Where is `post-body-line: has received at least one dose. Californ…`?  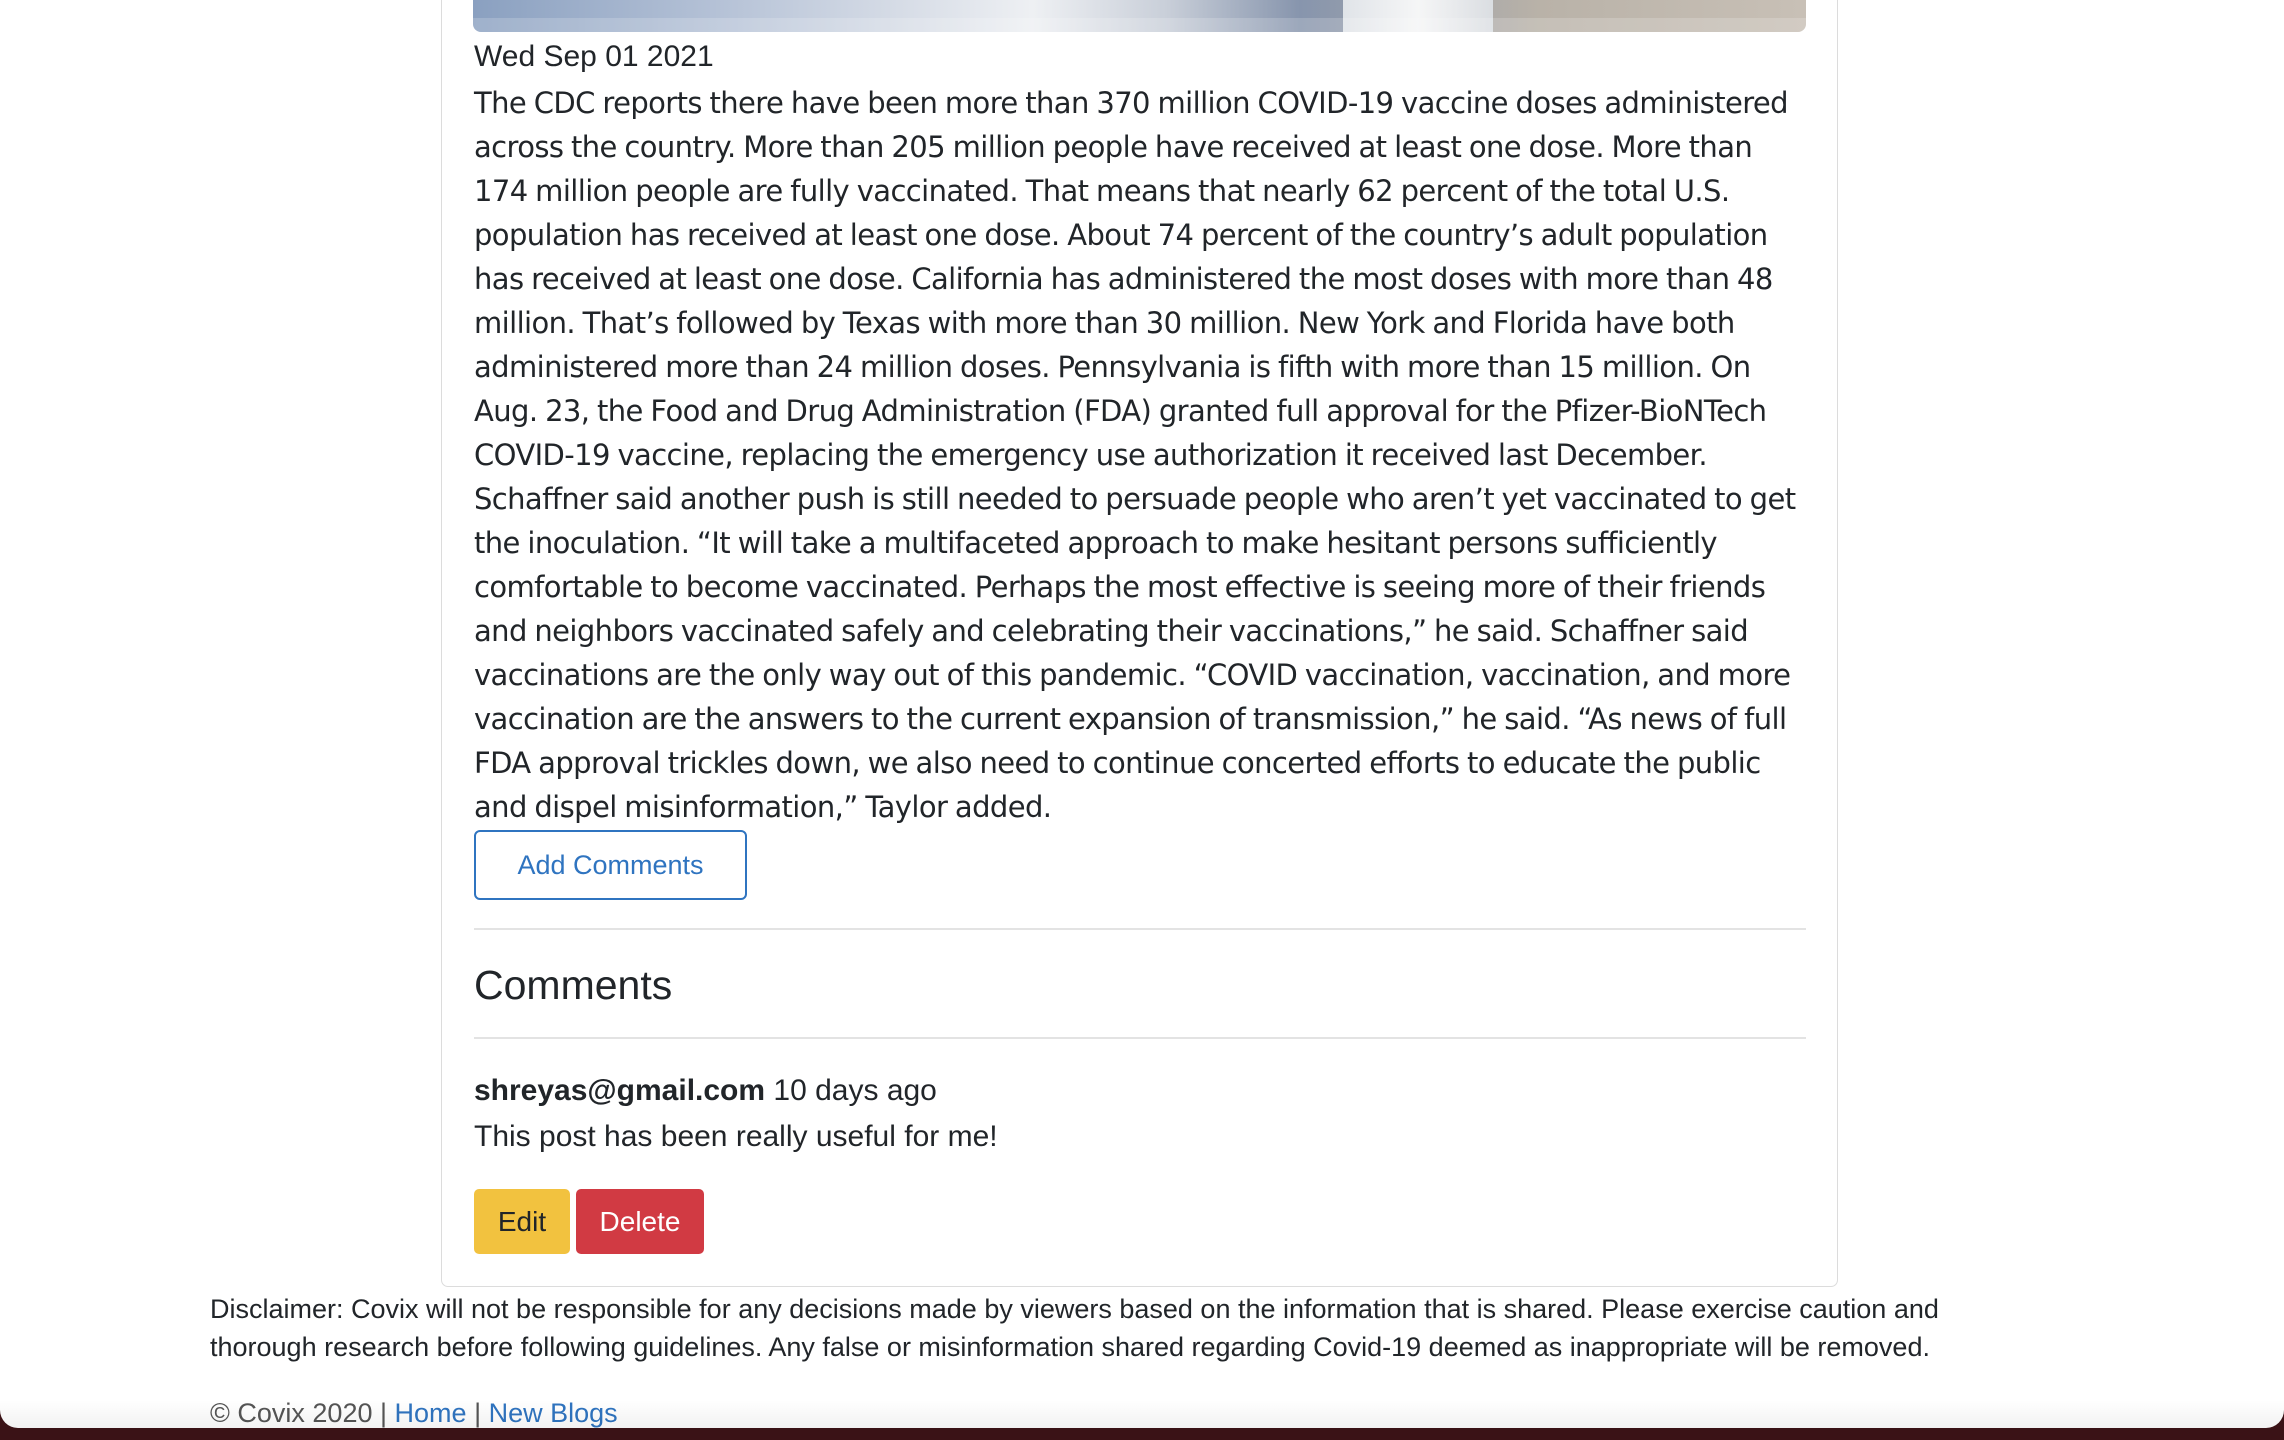
post-body-line: has received at least one dose. Californ… is located at coordinates (1123, 279).